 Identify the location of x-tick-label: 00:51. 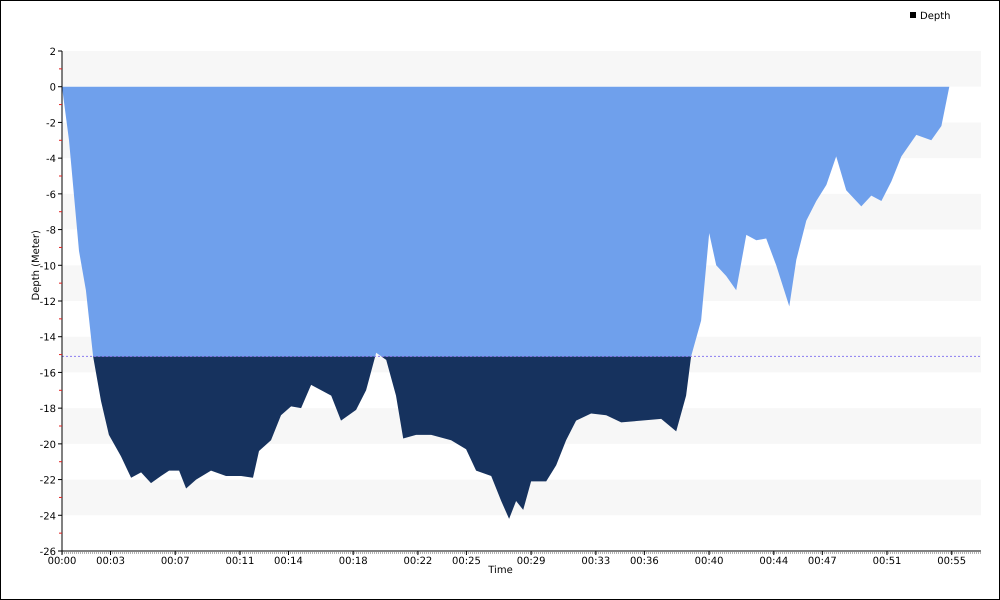
(887, 561).